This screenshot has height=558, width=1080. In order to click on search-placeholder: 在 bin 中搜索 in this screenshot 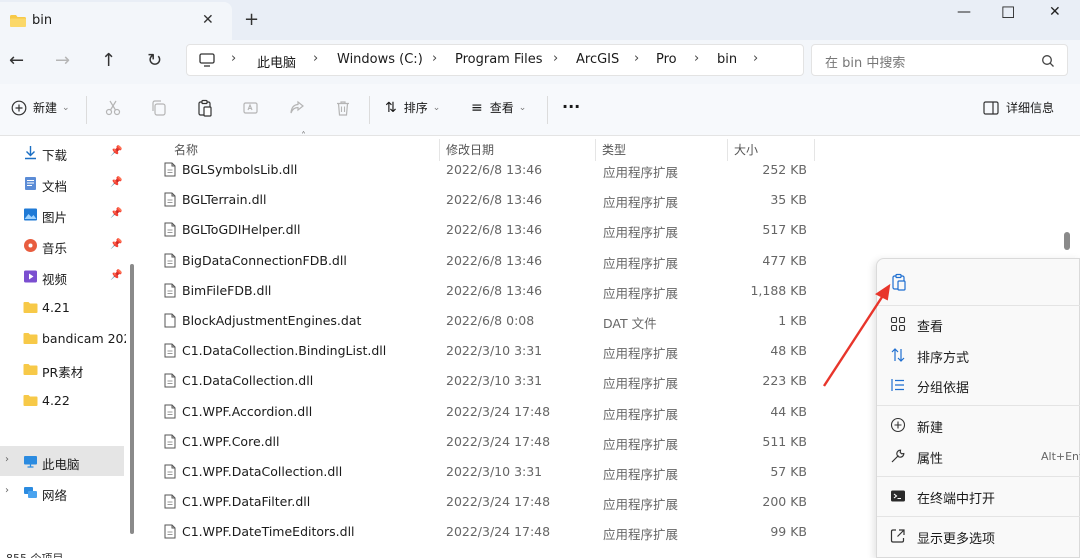, I will do `click(865, 63)`.